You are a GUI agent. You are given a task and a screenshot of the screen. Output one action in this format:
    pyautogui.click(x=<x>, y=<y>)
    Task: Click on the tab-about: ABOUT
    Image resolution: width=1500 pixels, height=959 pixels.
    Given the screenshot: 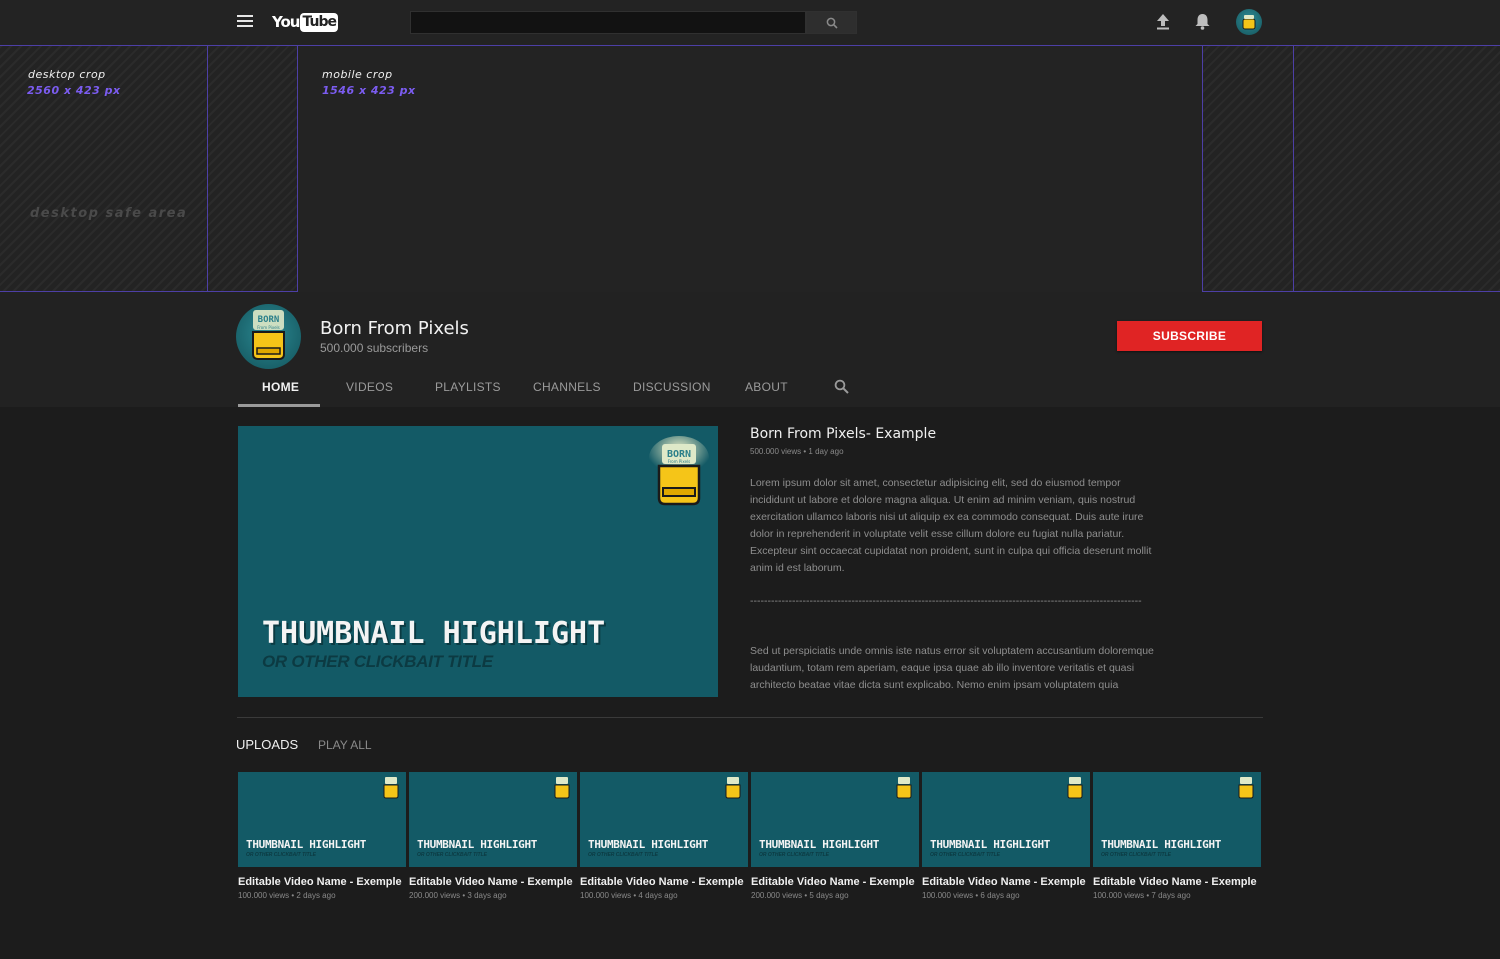 What is the action you would take?
    pyautogui.click(x=766, y=387)
    